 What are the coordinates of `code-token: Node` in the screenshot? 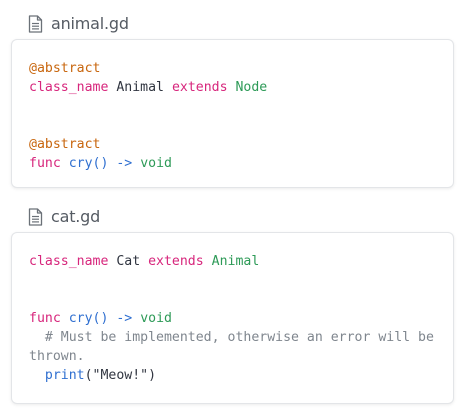 It's located at (251, 87).